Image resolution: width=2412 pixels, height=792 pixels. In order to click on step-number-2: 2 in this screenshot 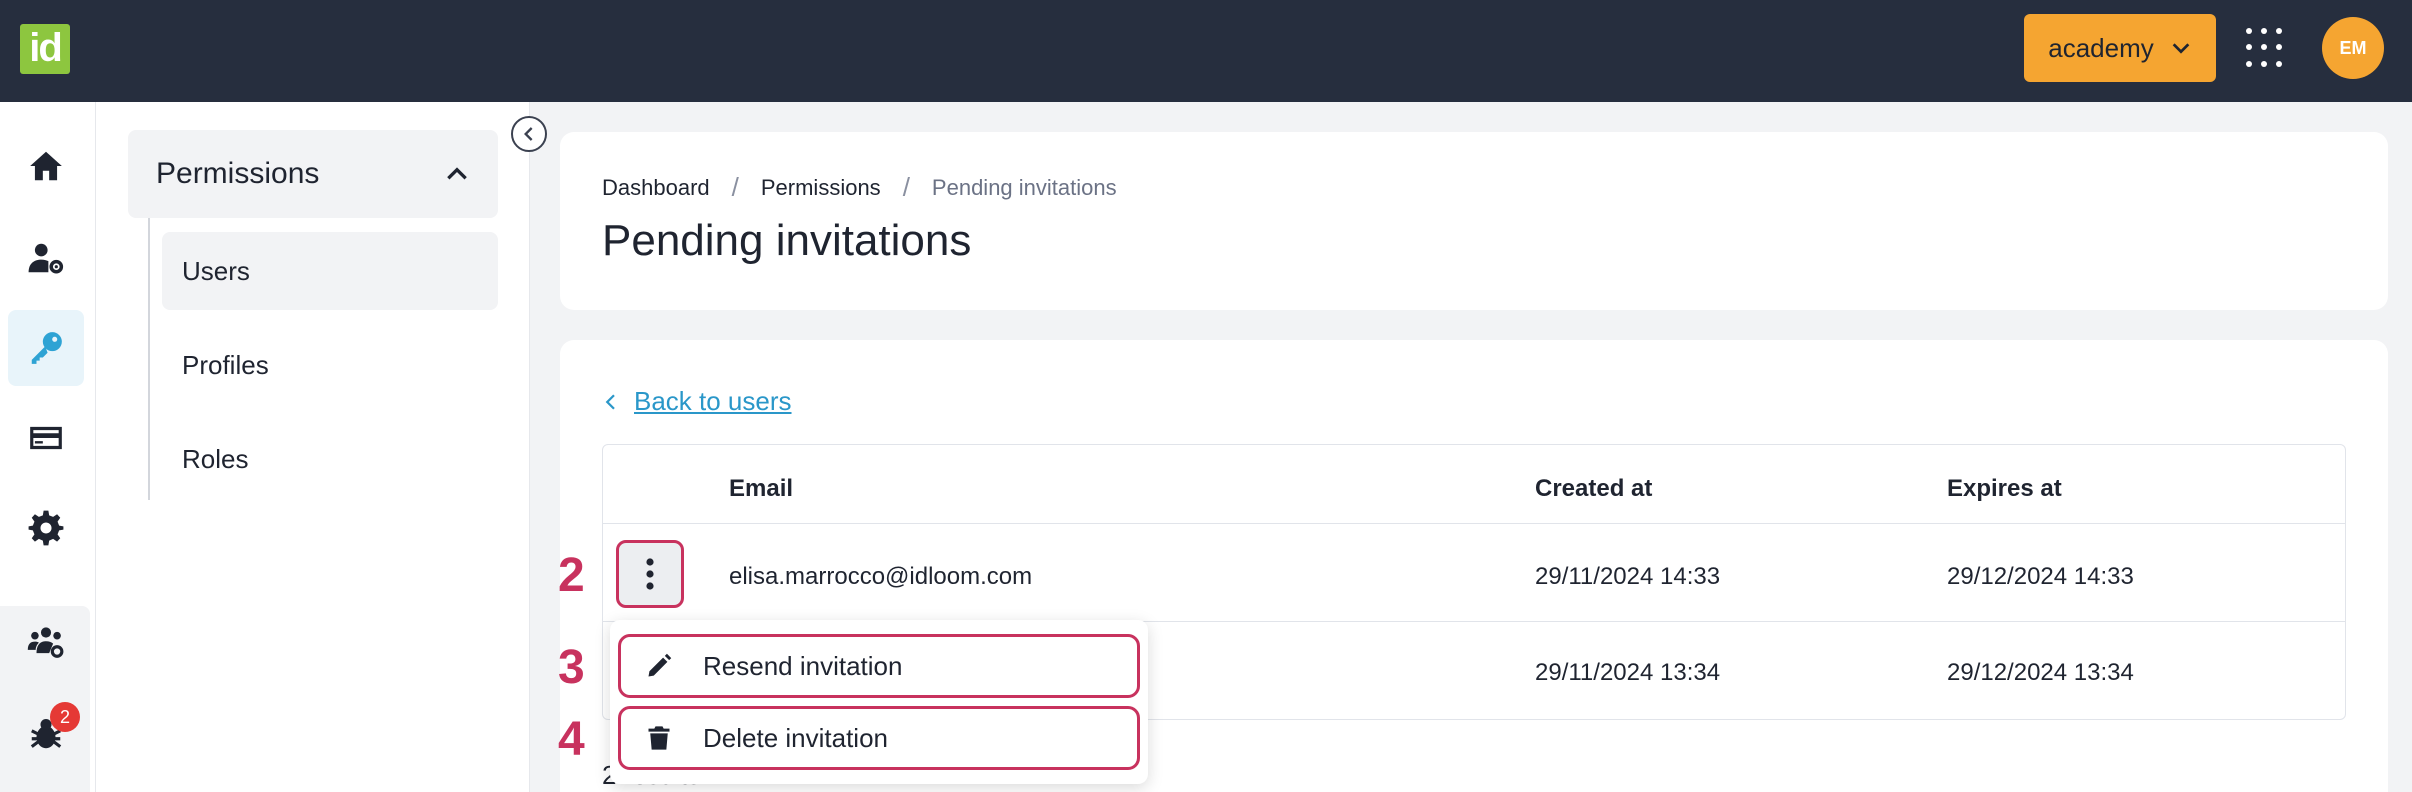, I will do `click(571, 575)`.